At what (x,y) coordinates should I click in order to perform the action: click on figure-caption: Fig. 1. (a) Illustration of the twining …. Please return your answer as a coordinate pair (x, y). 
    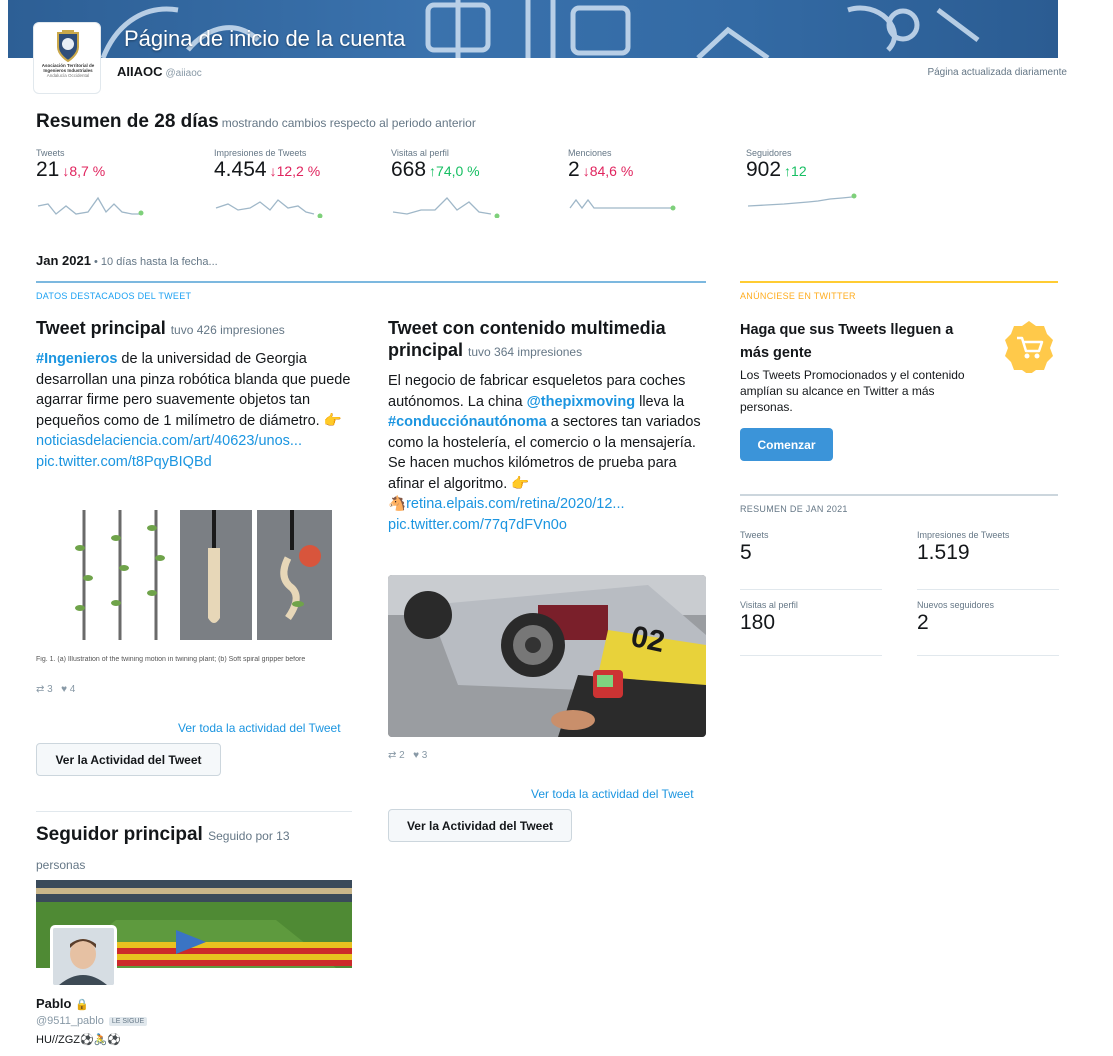
    Looking at the image, I should click on (171, 659).